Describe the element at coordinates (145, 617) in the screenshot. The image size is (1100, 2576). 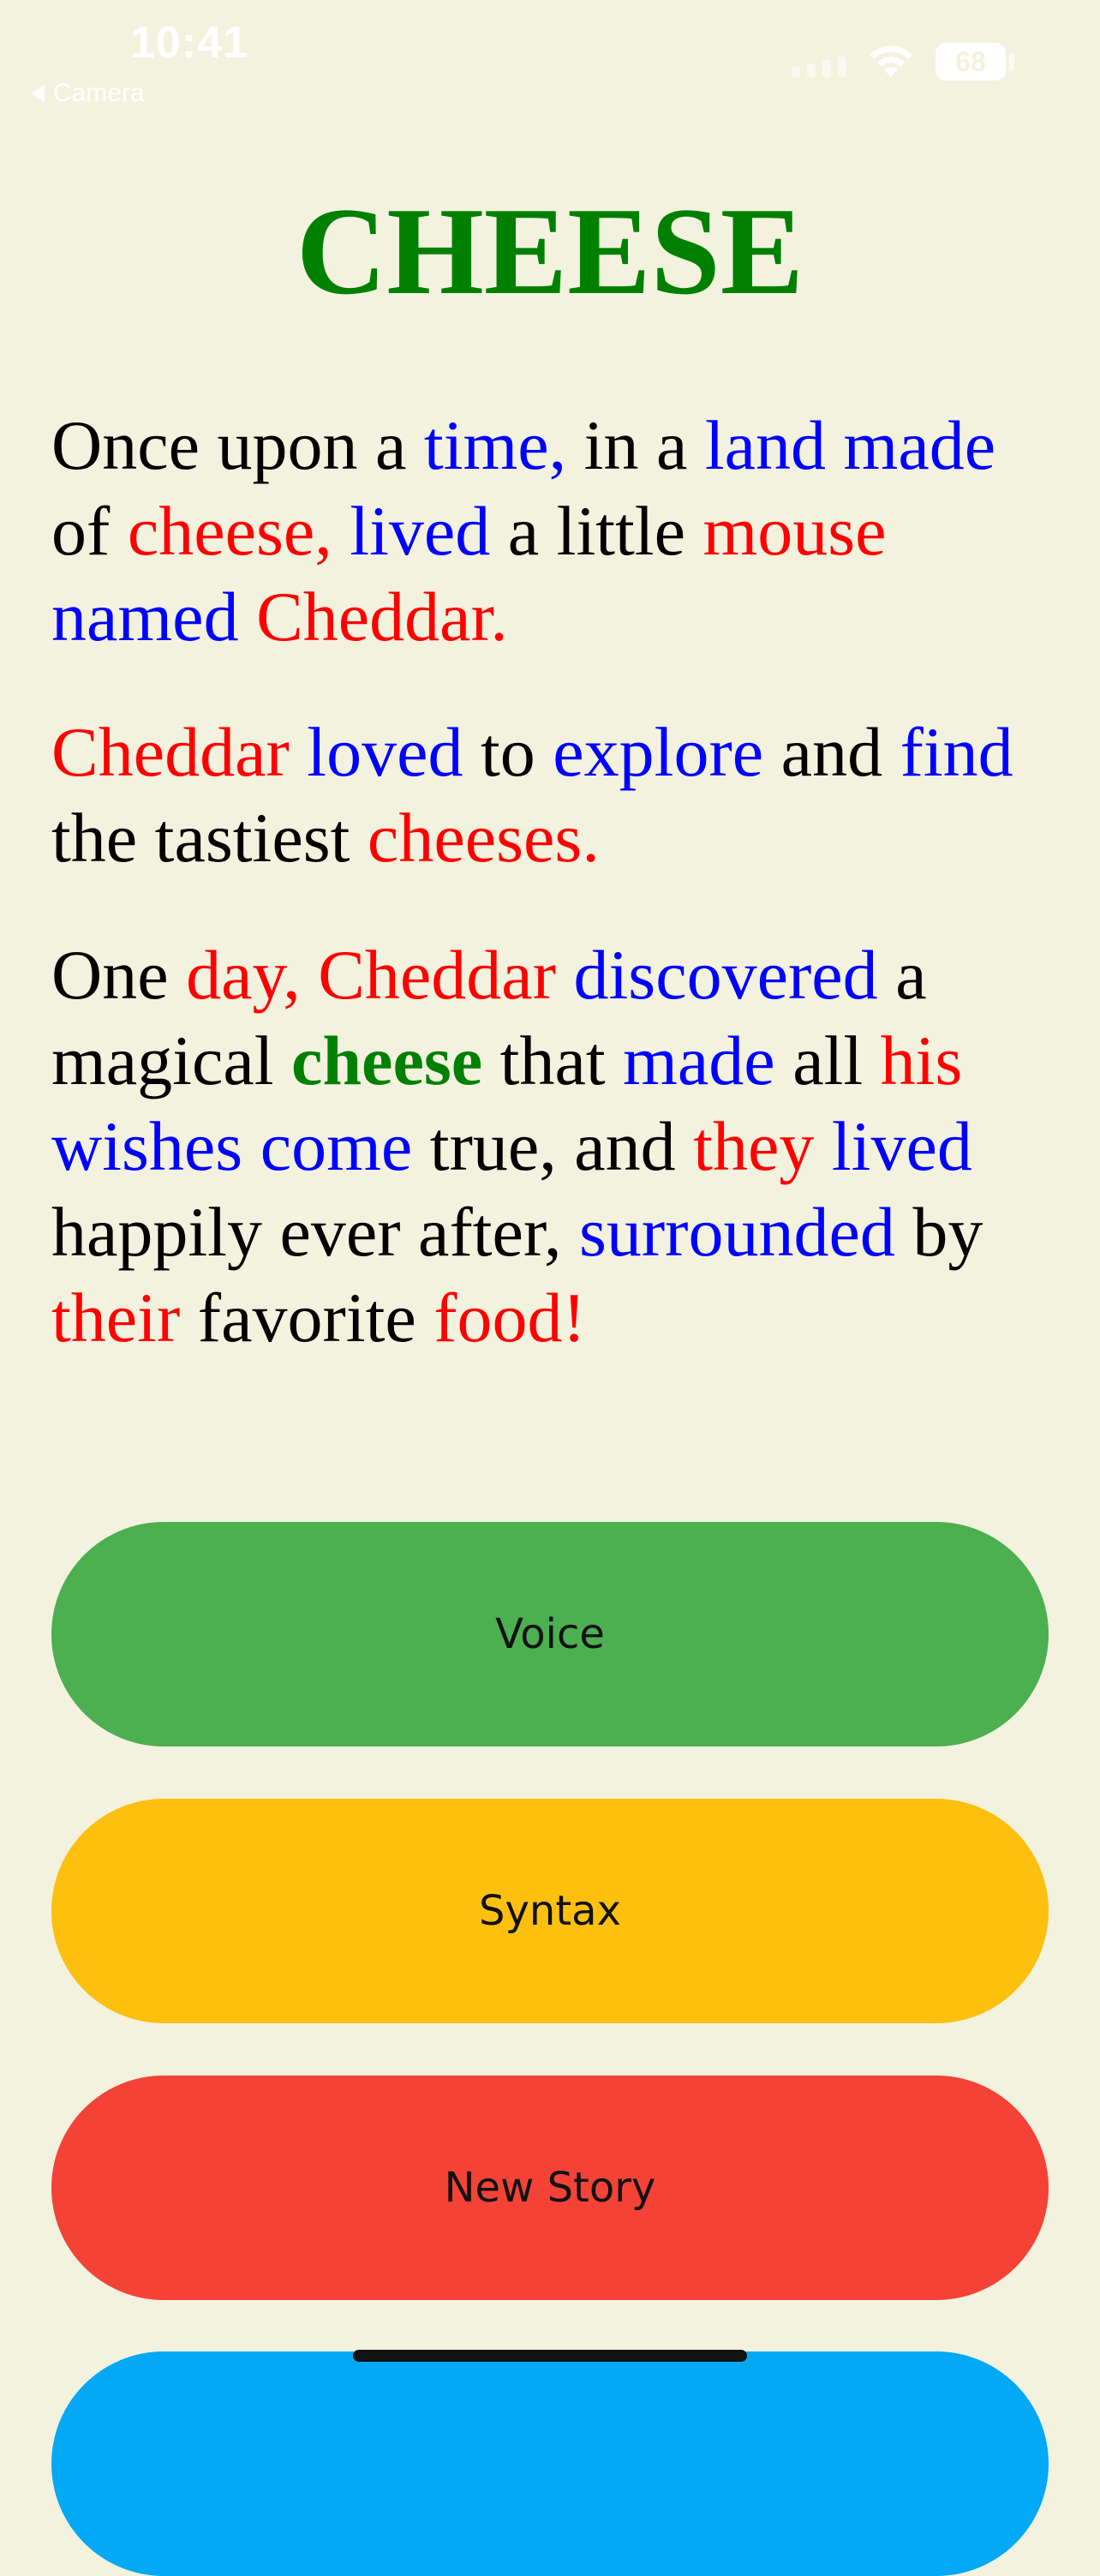
I see `story-word-blue: named` at that location.